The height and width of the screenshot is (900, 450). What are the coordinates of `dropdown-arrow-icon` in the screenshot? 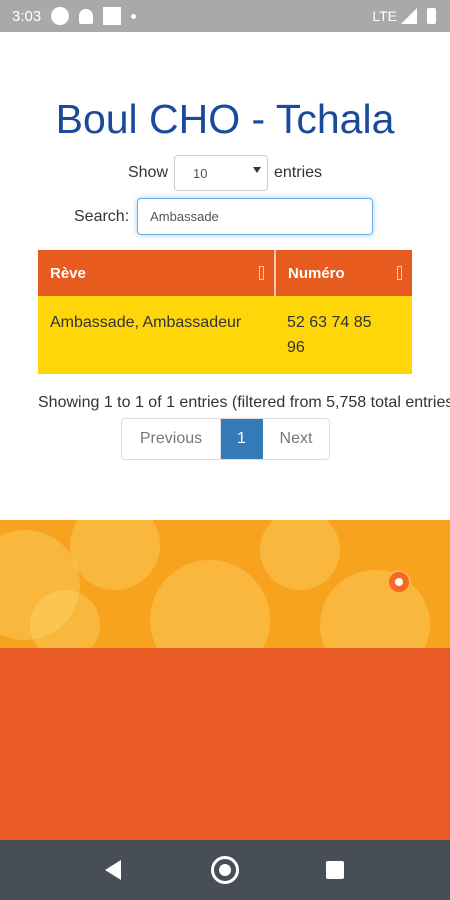 It's located at (257, 170).